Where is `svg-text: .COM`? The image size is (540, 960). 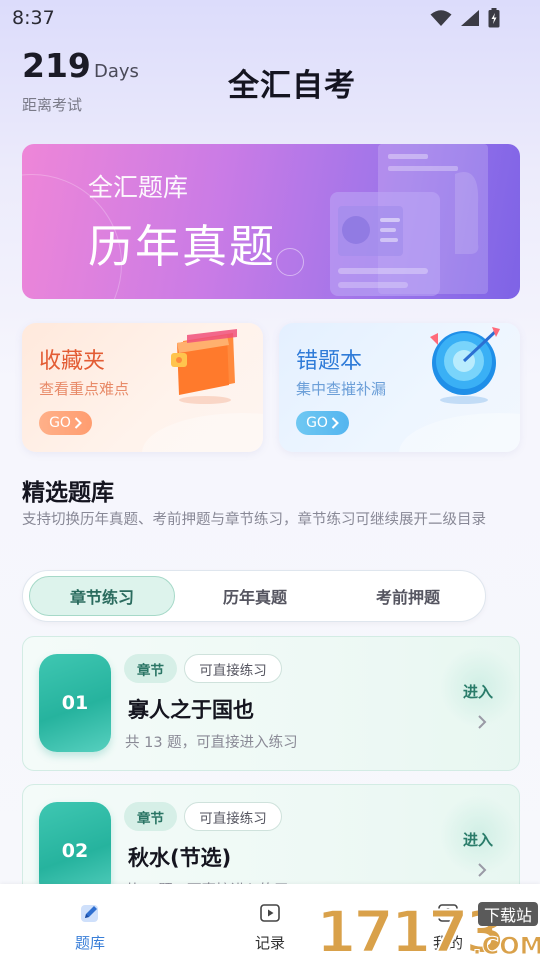
svg-text: .COM is located at coordinates (506, 946).